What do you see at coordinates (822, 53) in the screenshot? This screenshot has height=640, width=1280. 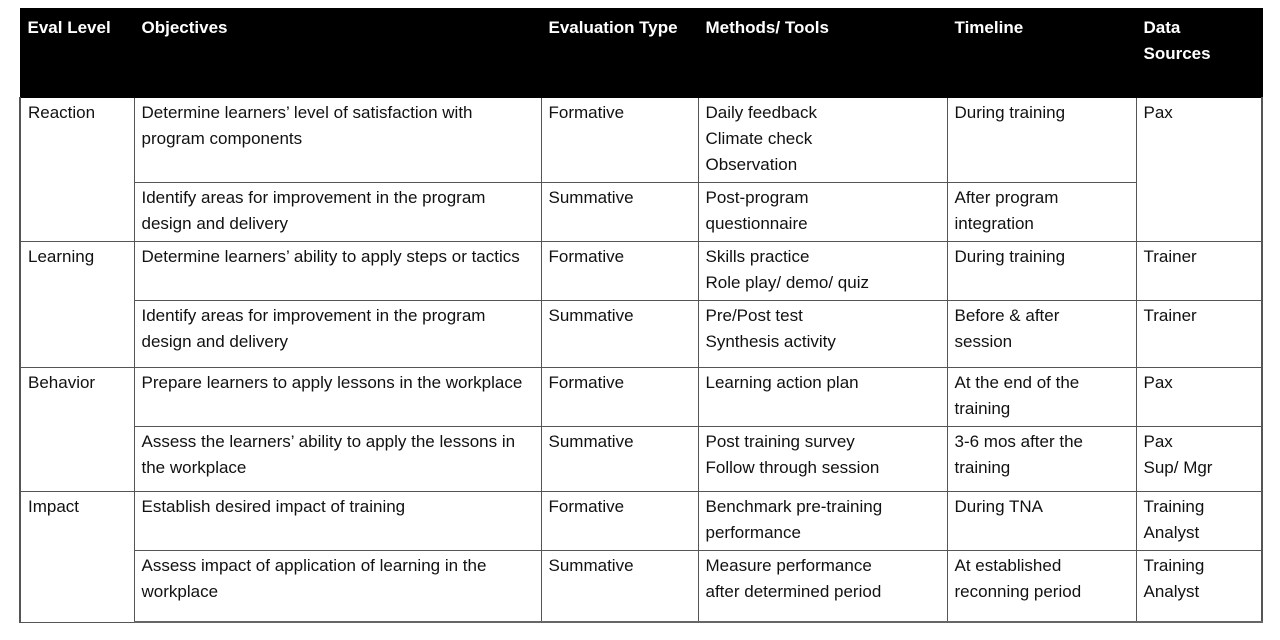 I see `header-methods-tools: Methods/ Tools` at bounding box center [822, 53].